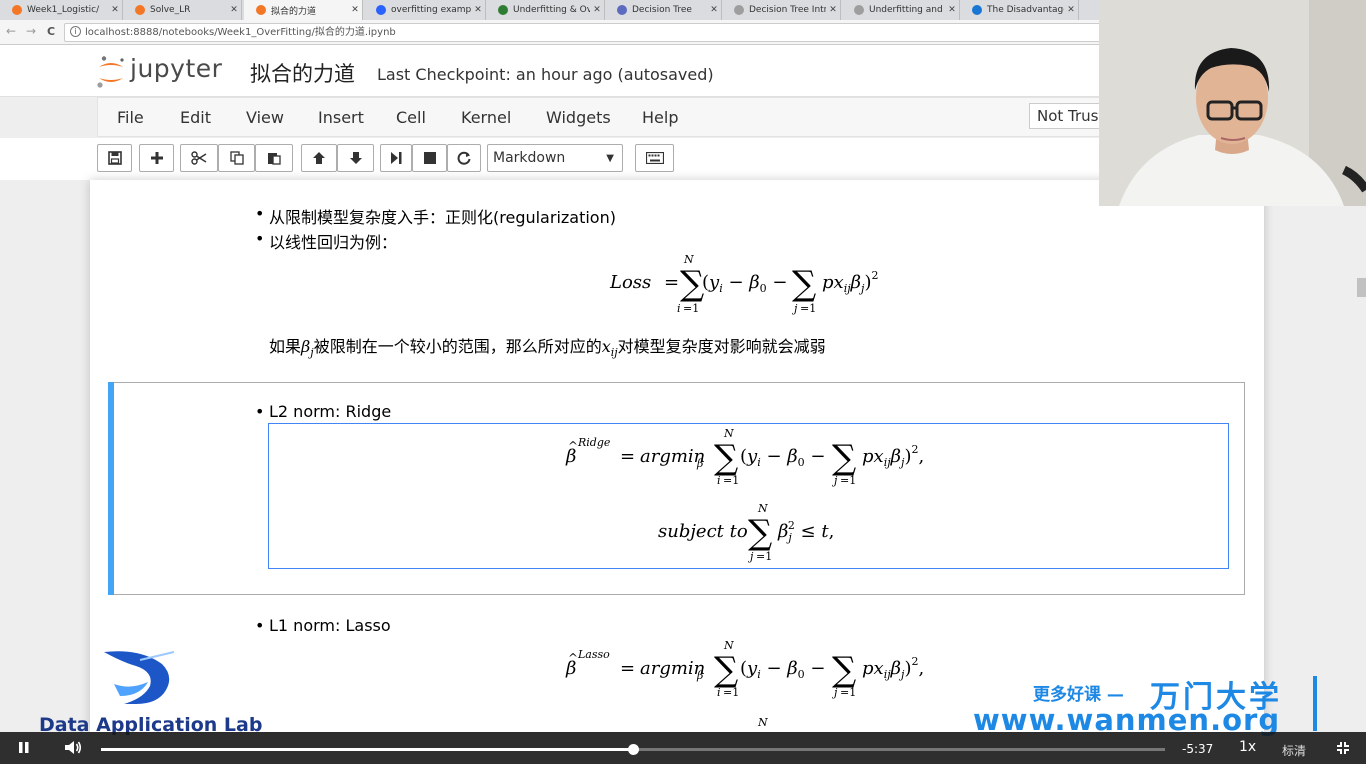 The height and width of the screenshot is (764, 1366). What do you see at coordinates (486, 117) in the screenshot?
I see `menu-kernel: Kernel` at bounding box center [486, 117].